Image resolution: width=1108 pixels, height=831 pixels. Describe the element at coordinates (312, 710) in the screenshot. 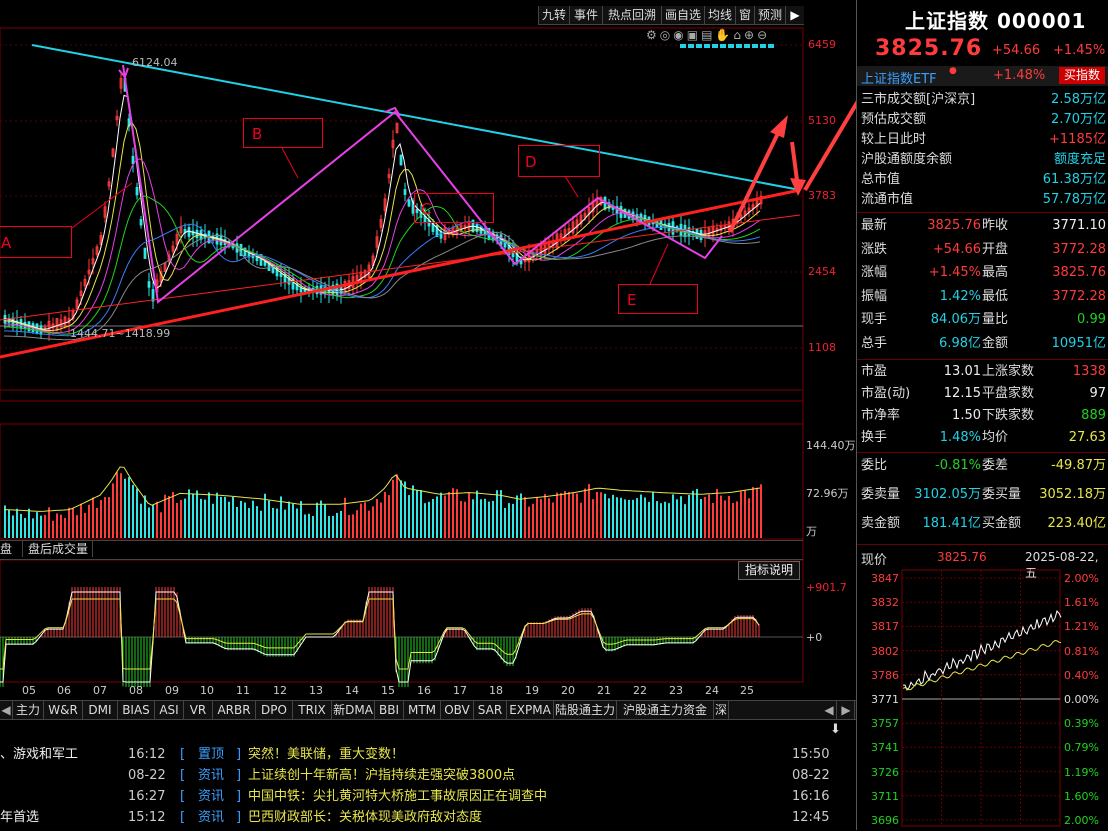

I see `indicator-tab: TRIX` at that location.